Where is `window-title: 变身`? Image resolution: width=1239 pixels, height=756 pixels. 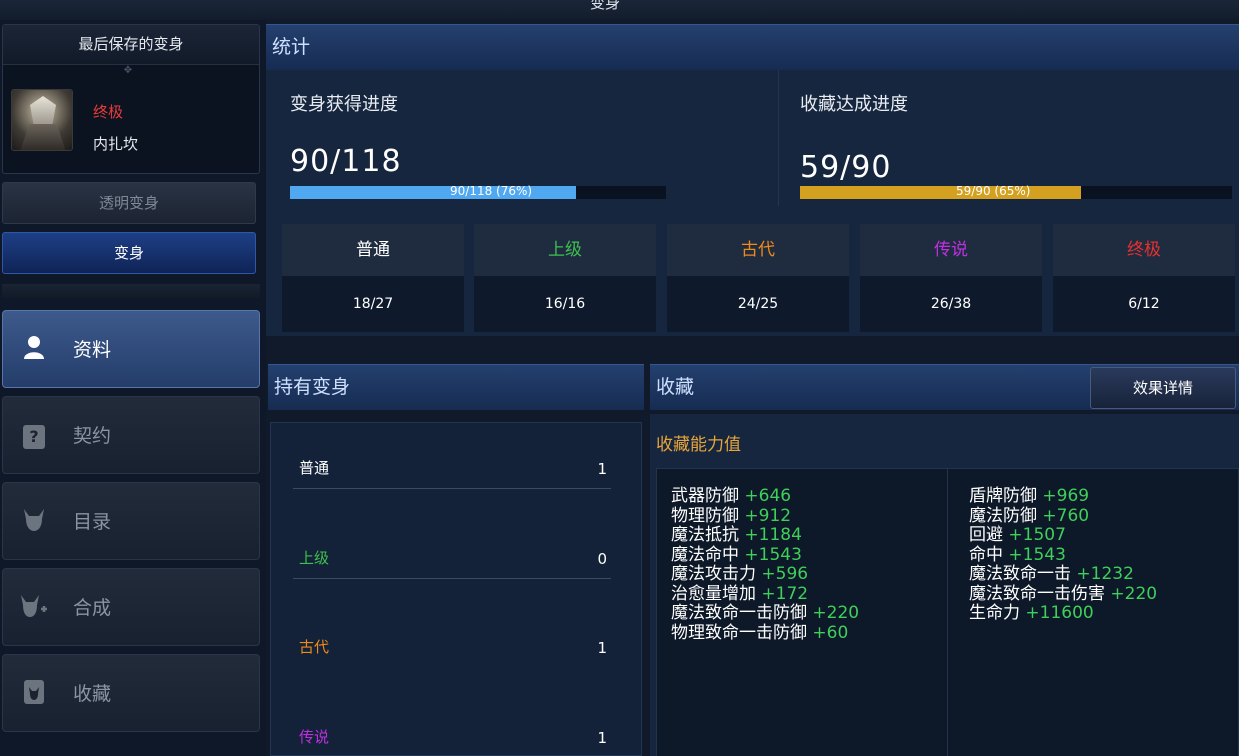
window-title: 变身 is located at coordinates (605, 6).